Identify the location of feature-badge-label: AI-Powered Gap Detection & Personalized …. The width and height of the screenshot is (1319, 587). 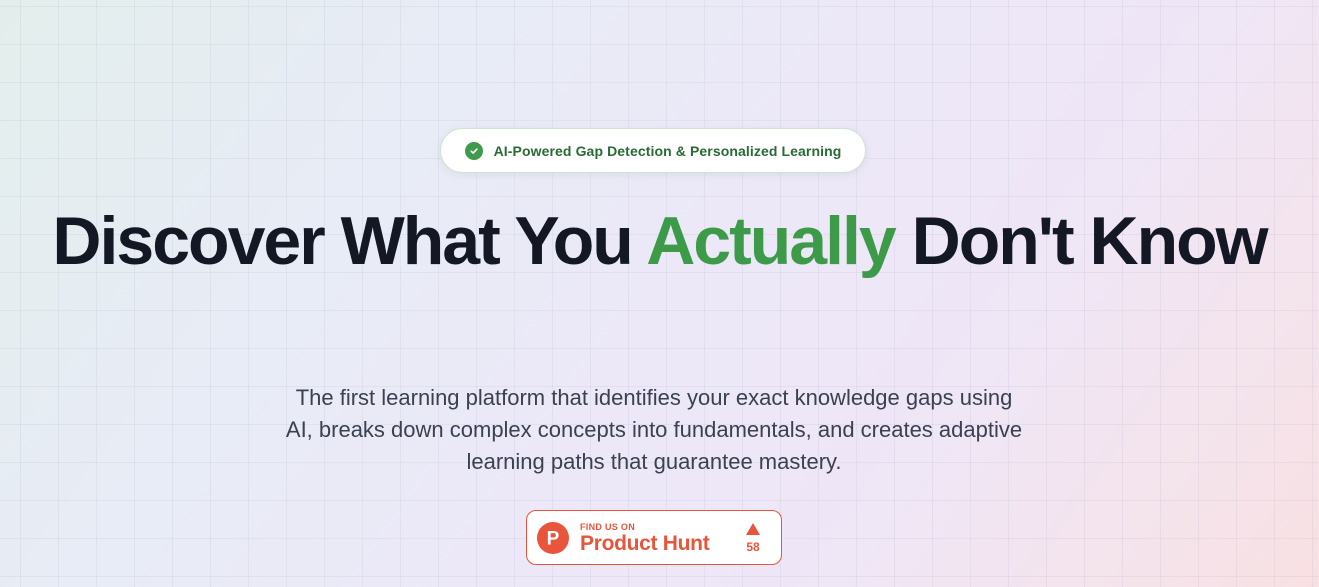
(667, 150).